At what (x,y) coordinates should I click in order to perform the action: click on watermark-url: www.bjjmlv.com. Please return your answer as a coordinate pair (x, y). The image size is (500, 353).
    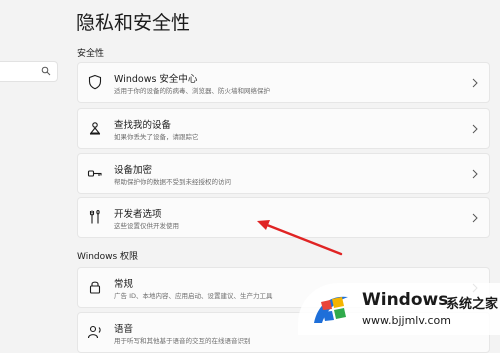
    Looking at the image, I should click on (406, 320).